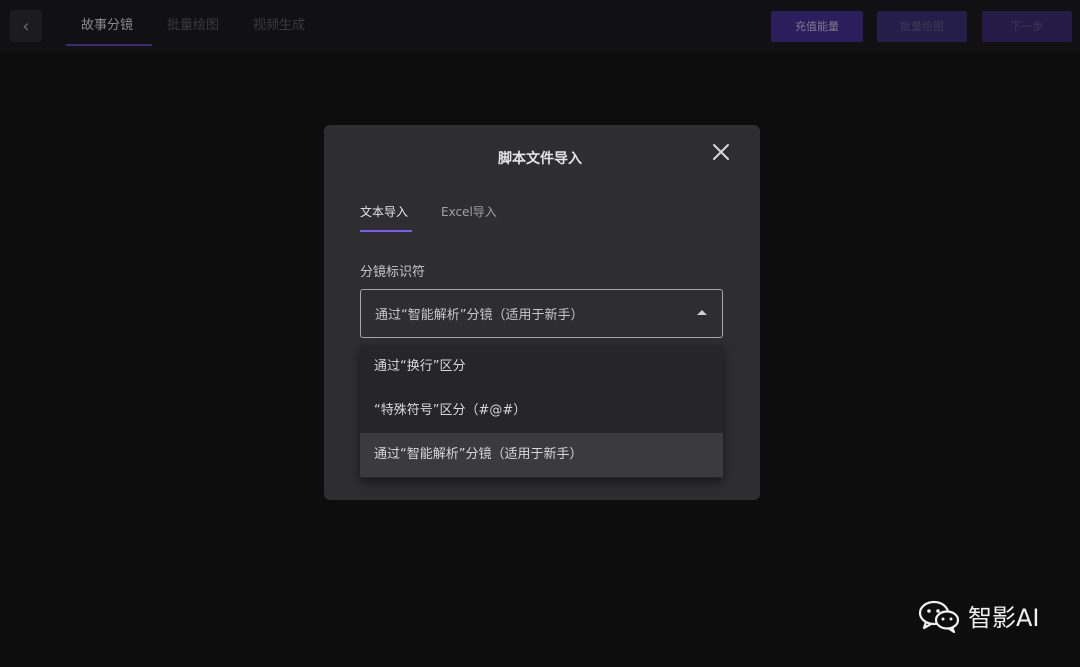  What do you see at coordinates (384, 211) in the screenshot?
I see `tab-text-import: 文本导入` at bounding box center [384, 211].